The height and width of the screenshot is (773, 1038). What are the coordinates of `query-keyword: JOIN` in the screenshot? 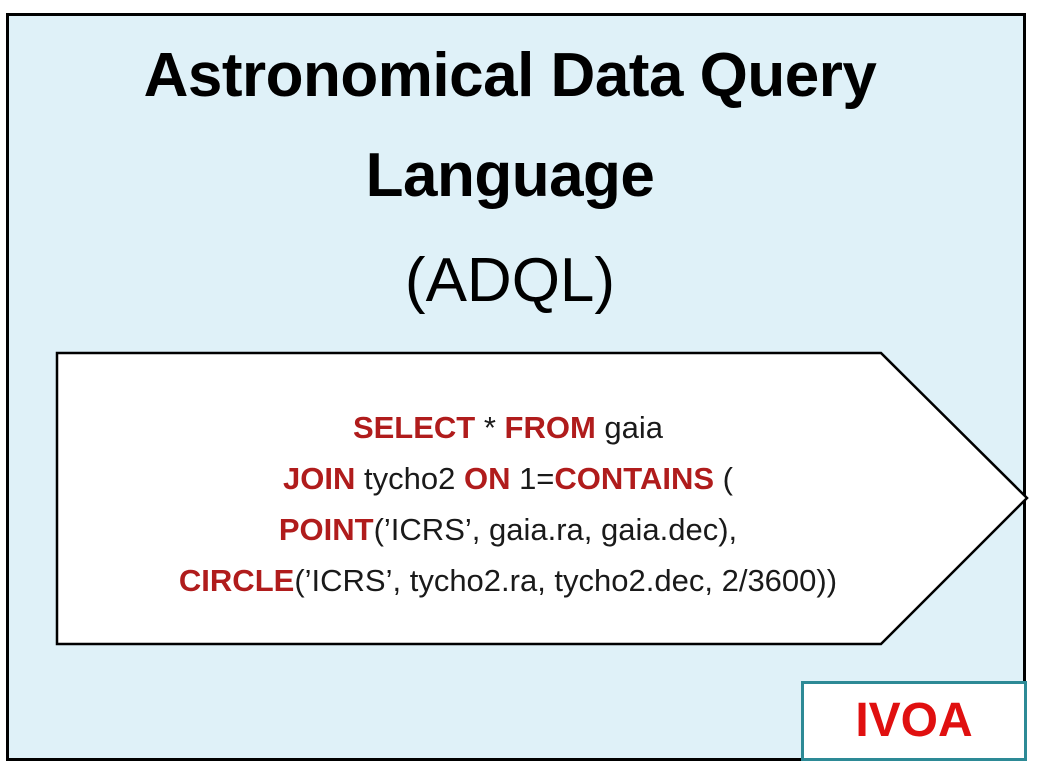 It's located at (319, 478).